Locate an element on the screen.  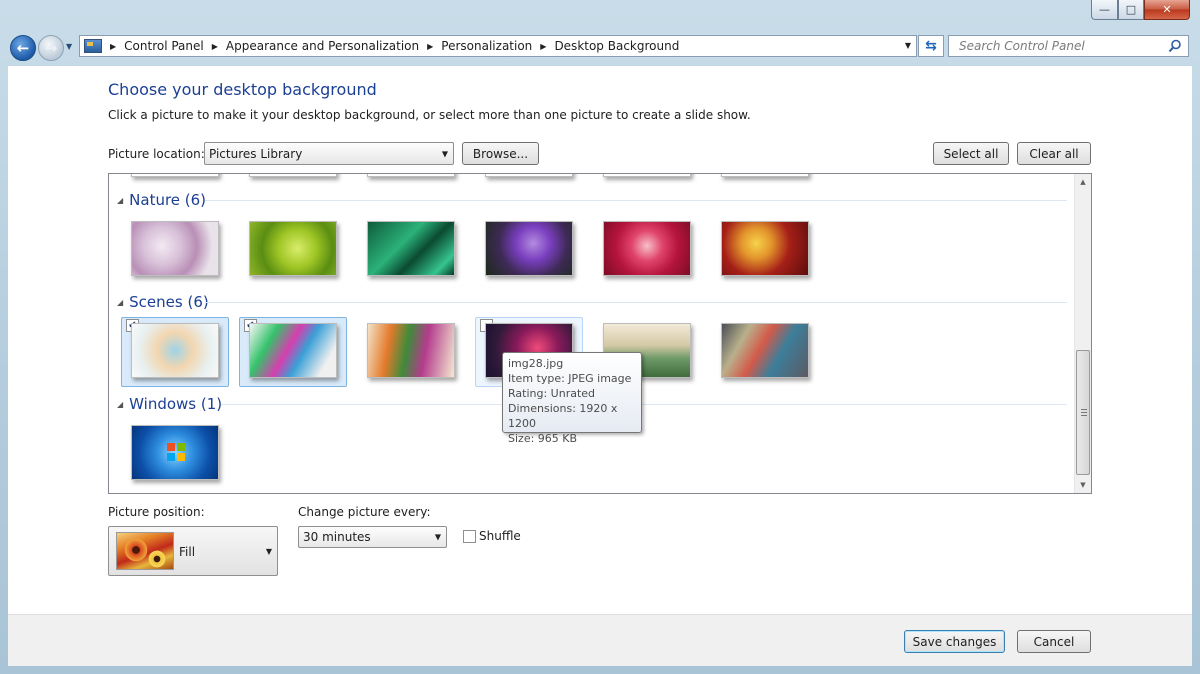
scroll-down-icon: ▼ is located at coordinates (1083, 485).